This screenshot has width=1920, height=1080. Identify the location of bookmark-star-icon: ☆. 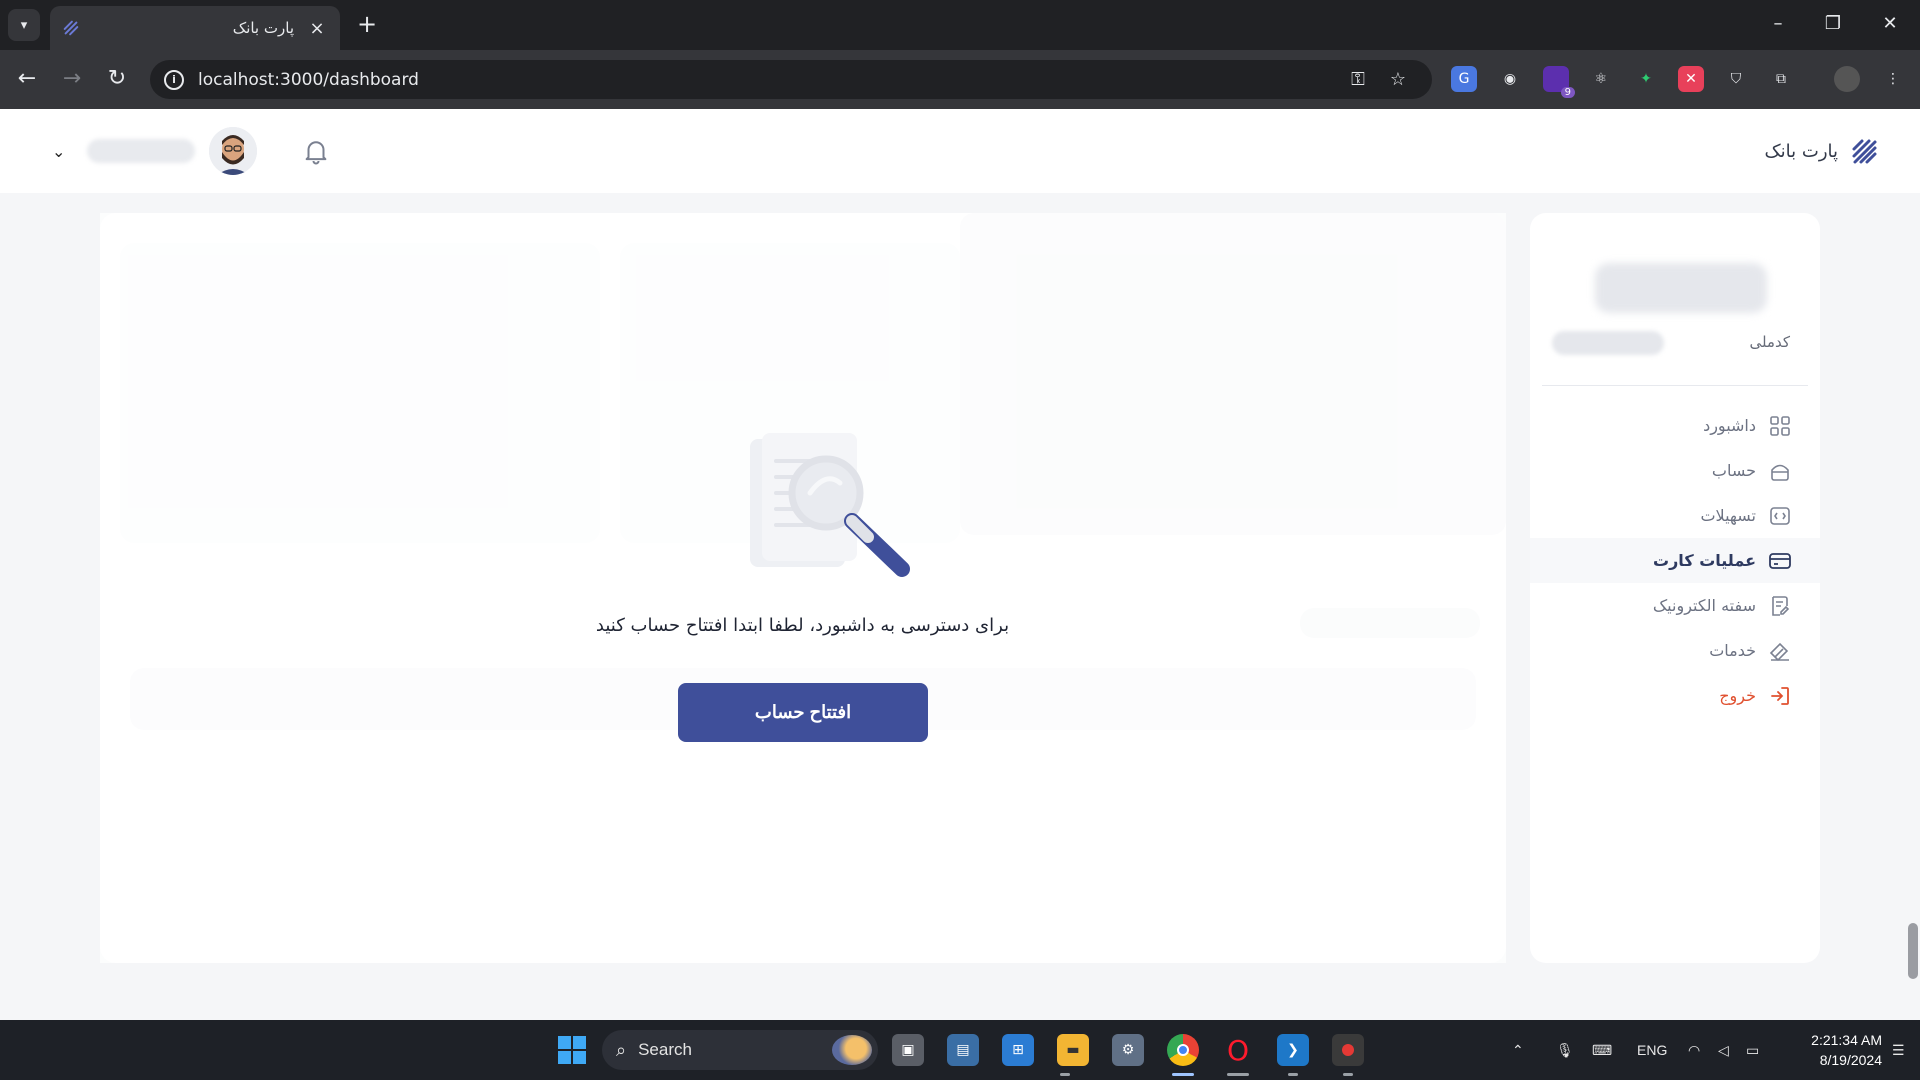
(1398, 79).